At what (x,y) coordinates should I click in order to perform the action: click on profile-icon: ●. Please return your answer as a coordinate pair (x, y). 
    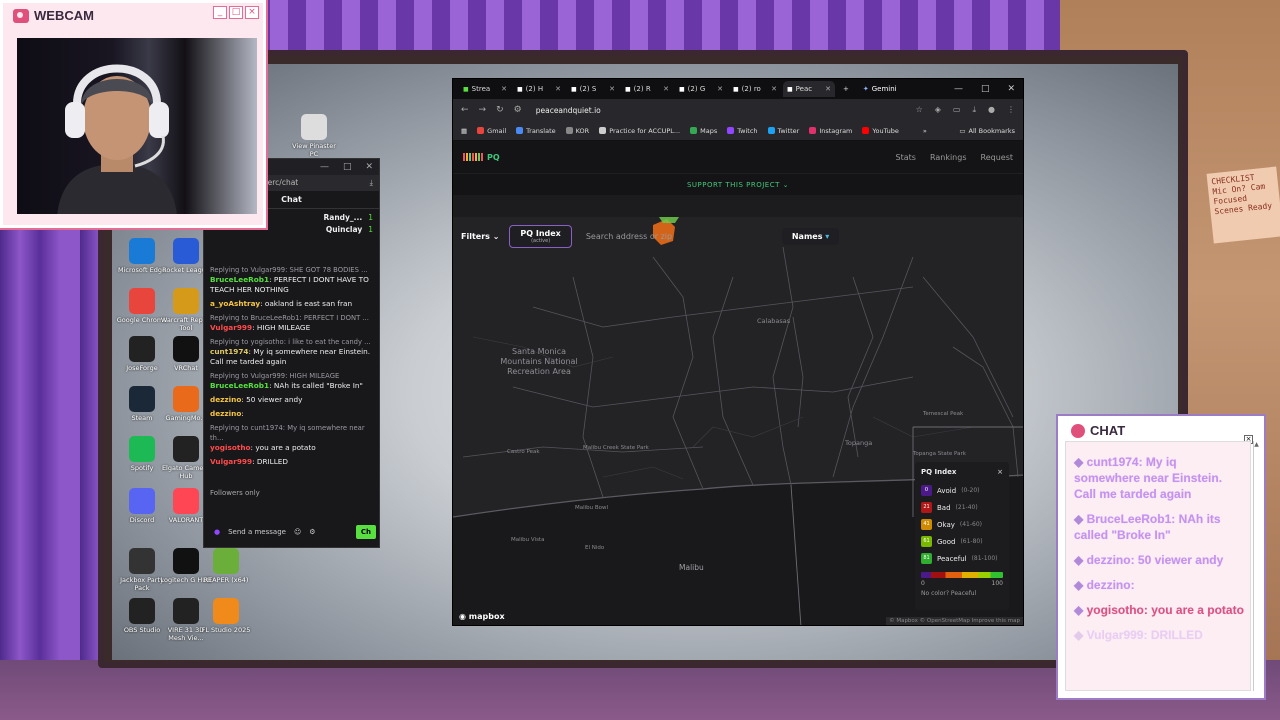
    Looking at the image, I should click on (991, 110).